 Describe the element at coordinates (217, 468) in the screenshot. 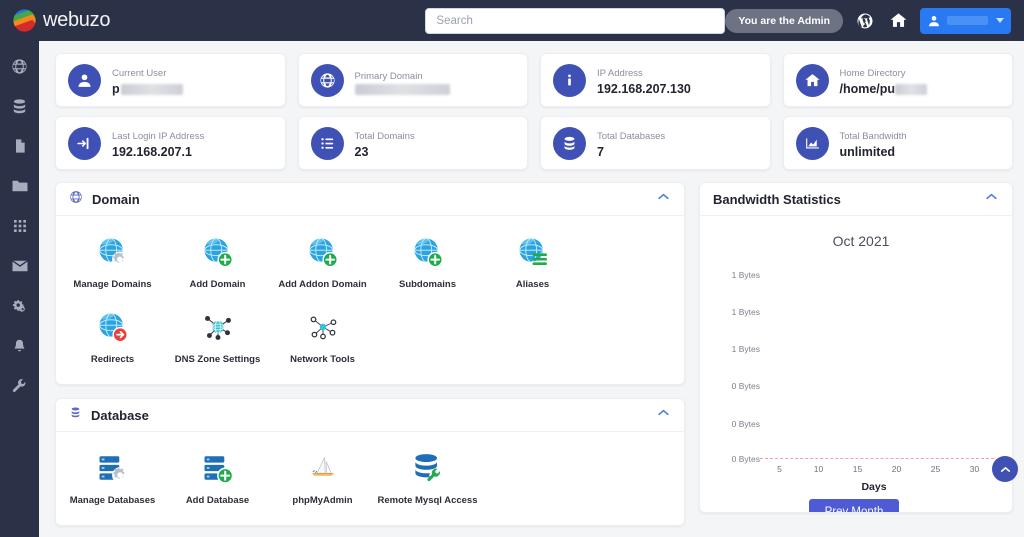

I see `database-plus-icon` at that location.